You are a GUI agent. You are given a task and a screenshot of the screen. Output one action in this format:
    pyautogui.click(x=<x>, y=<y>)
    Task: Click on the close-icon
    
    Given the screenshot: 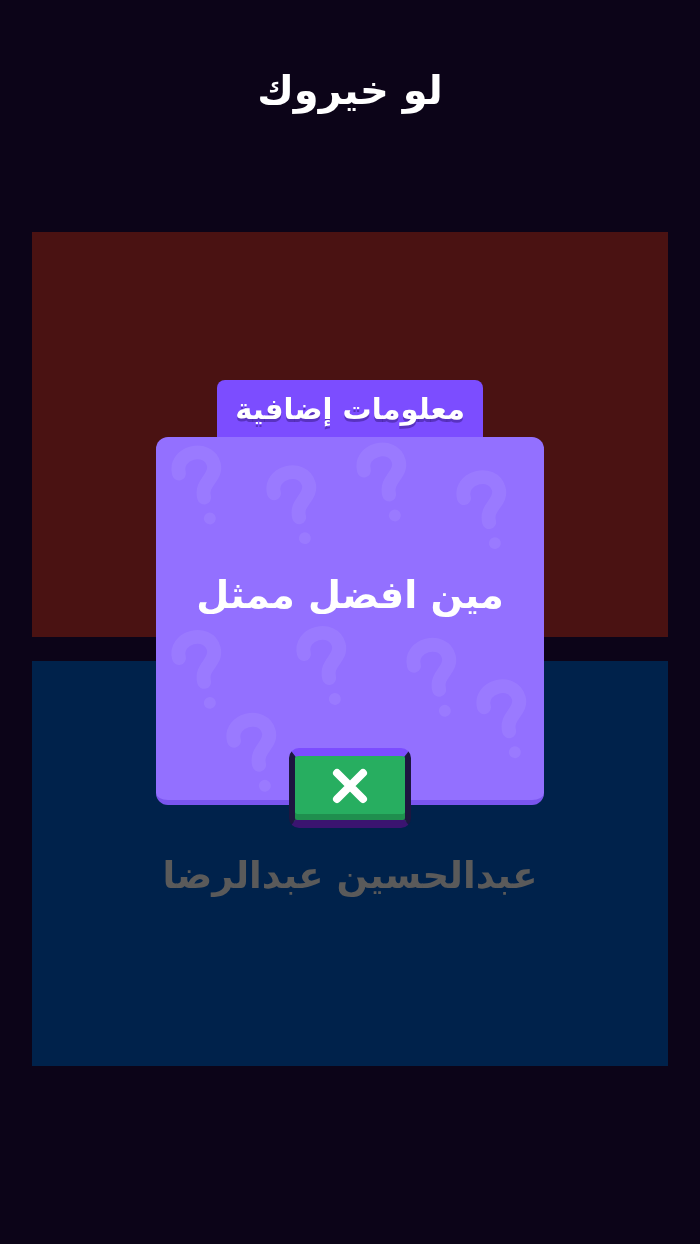 What is the action you would take?
    pyautogui.click(x=350, y=786)
    